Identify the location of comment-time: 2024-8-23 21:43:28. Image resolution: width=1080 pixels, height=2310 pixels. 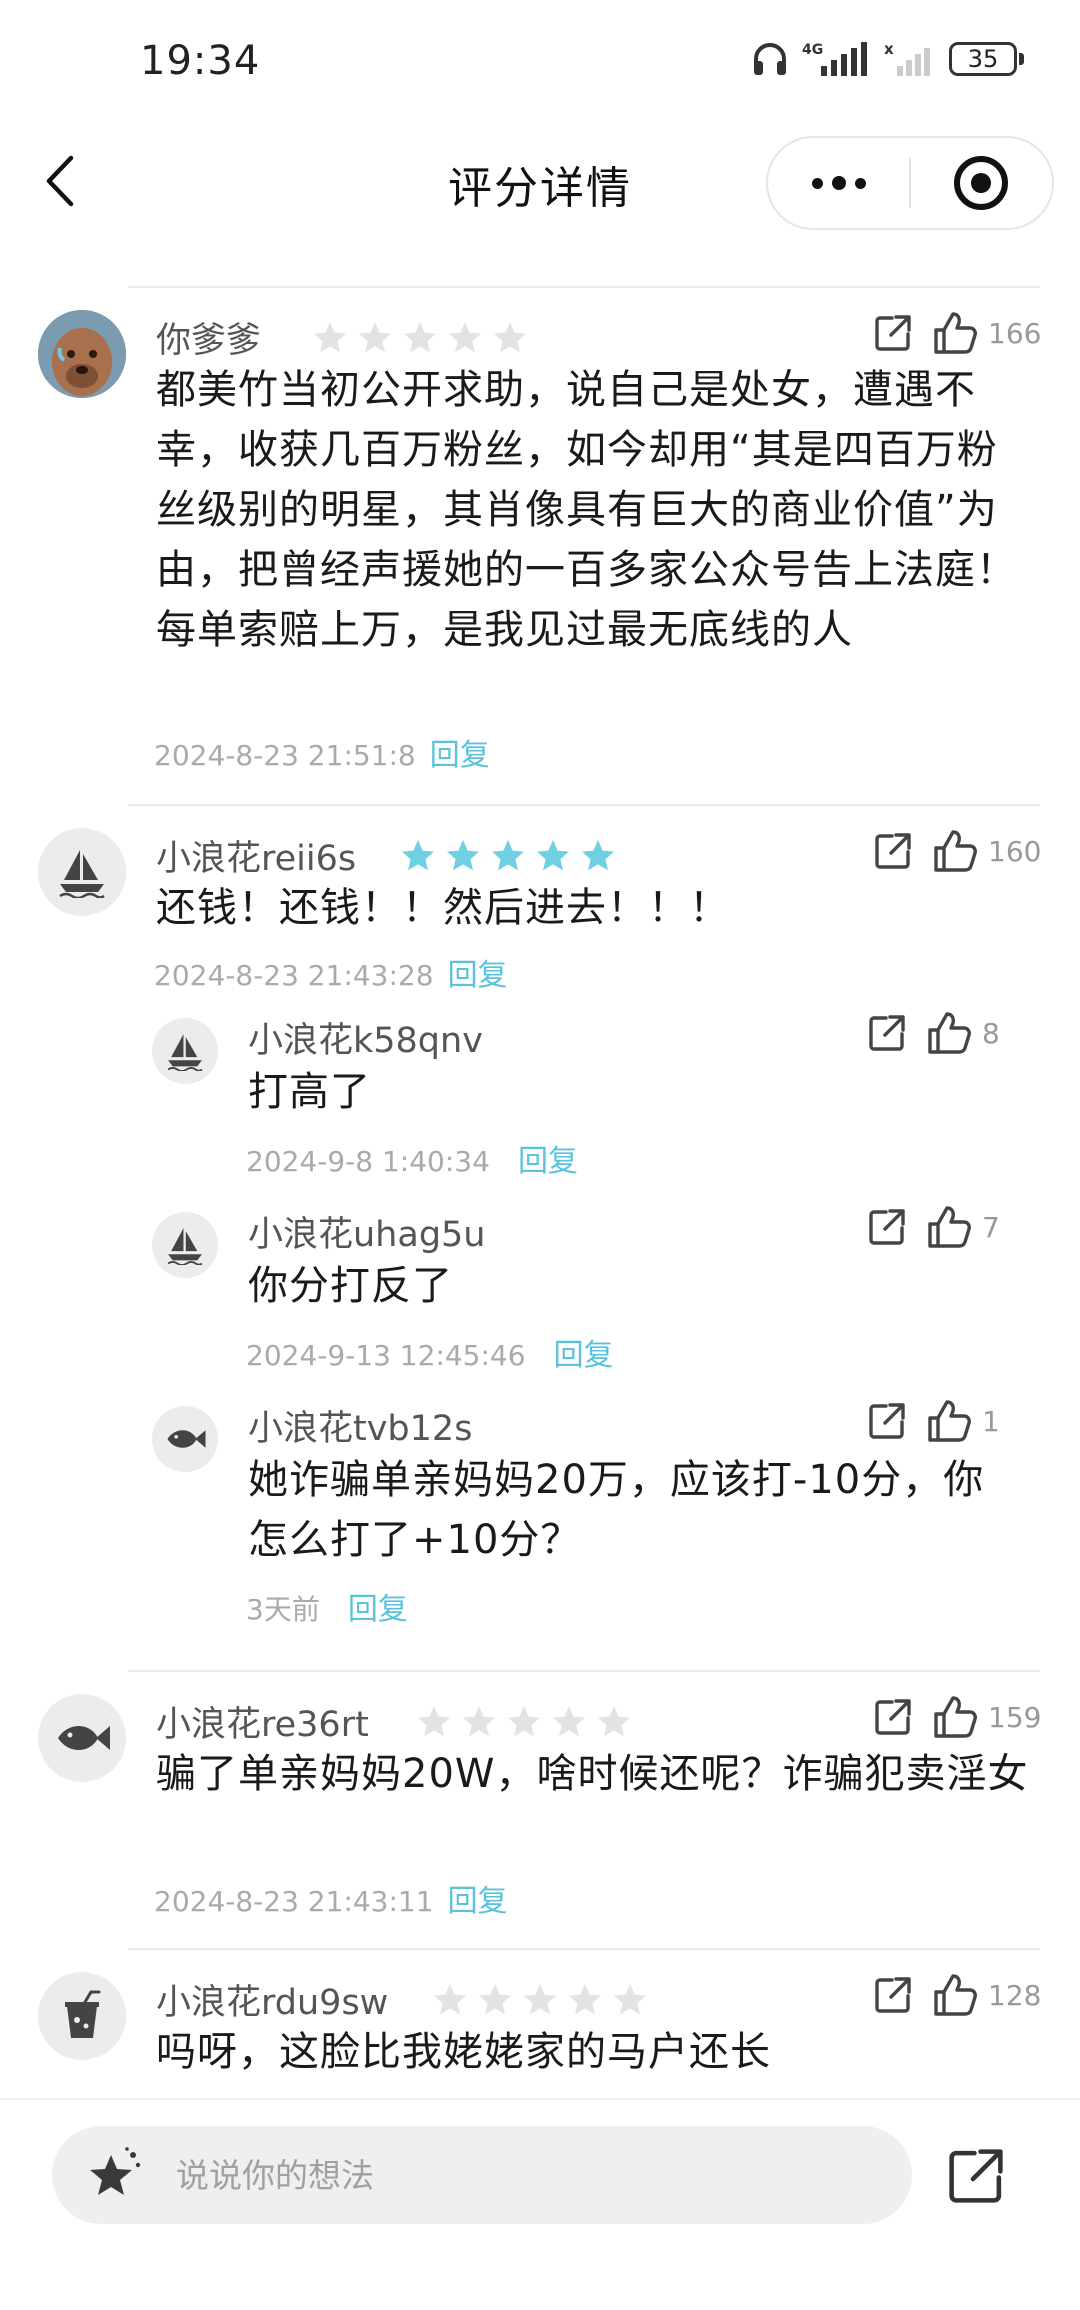
(294, 975).